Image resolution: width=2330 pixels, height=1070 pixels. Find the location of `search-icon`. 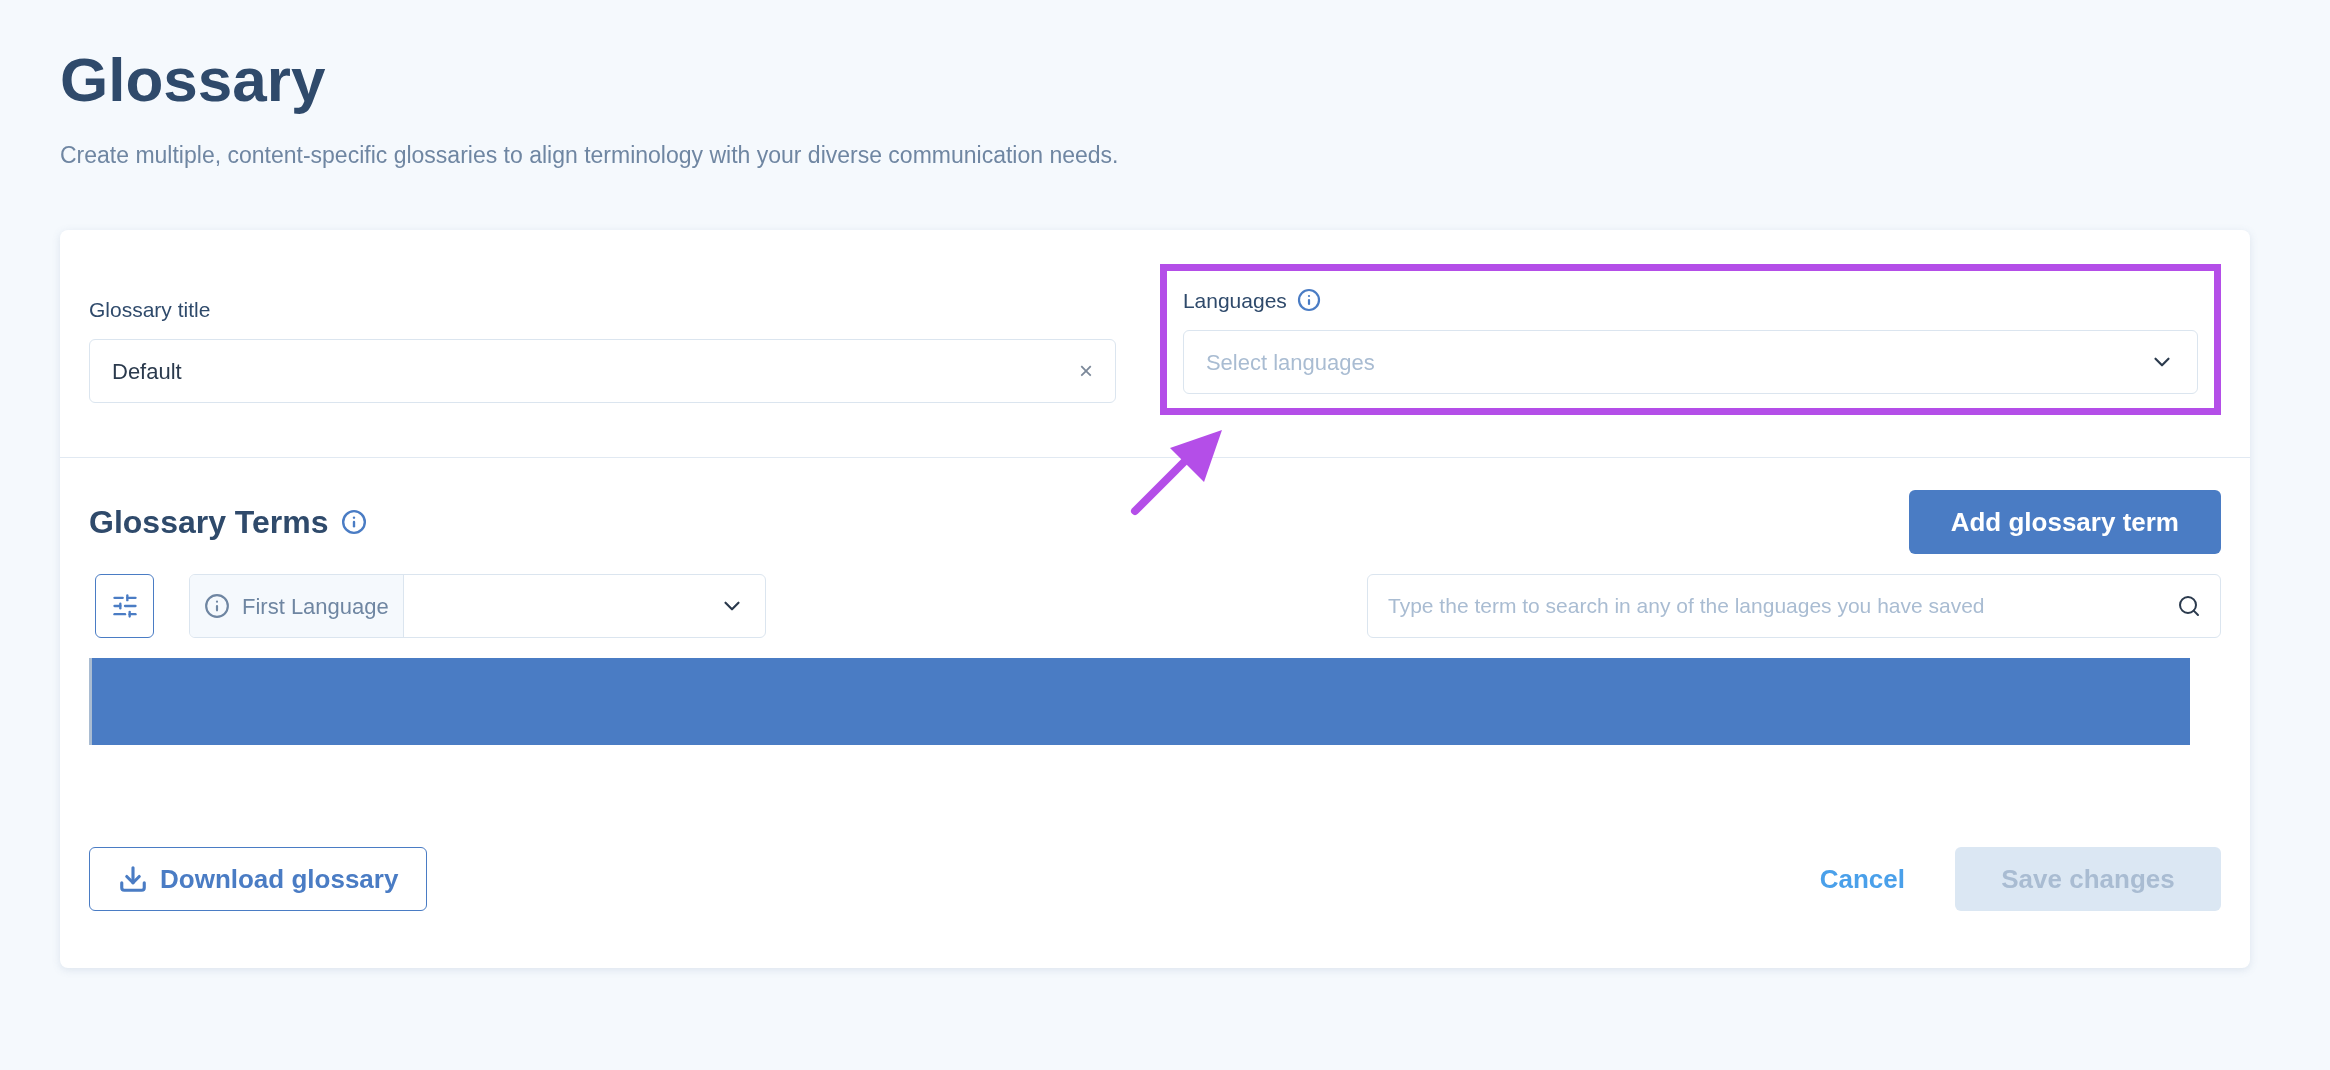

search-icon is located at coordinates (2189, 606).